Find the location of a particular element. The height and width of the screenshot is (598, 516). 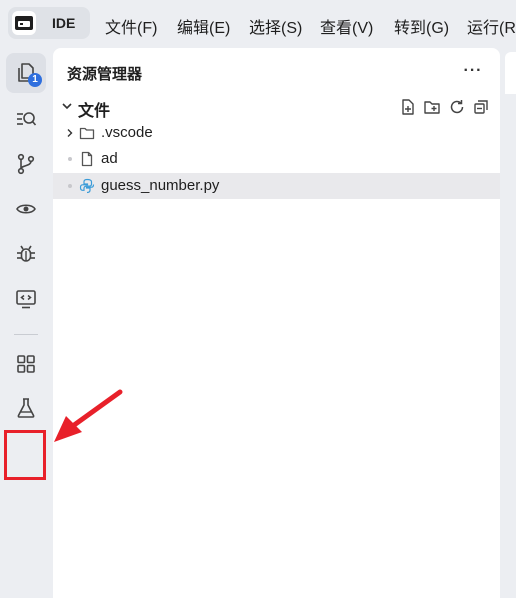

menu-goto: 转到(G) is located at coordinates (421, 26).